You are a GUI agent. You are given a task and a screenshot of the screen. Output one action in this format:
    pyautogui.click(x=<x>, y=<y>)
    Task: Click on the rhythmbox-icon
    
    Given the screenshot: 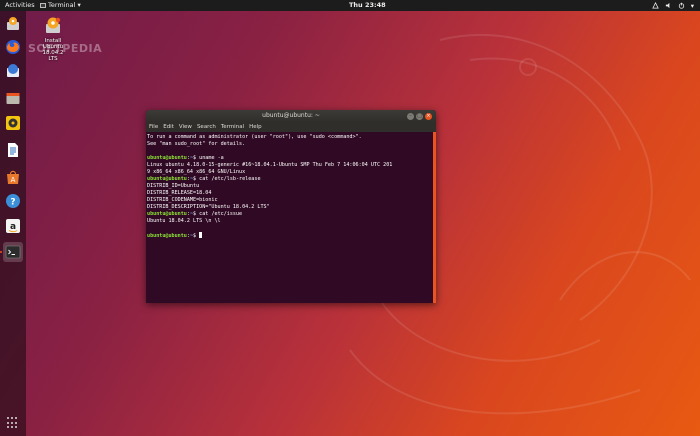 What is the action you would take?
    pyautogui.click(x=13, y=123)
    